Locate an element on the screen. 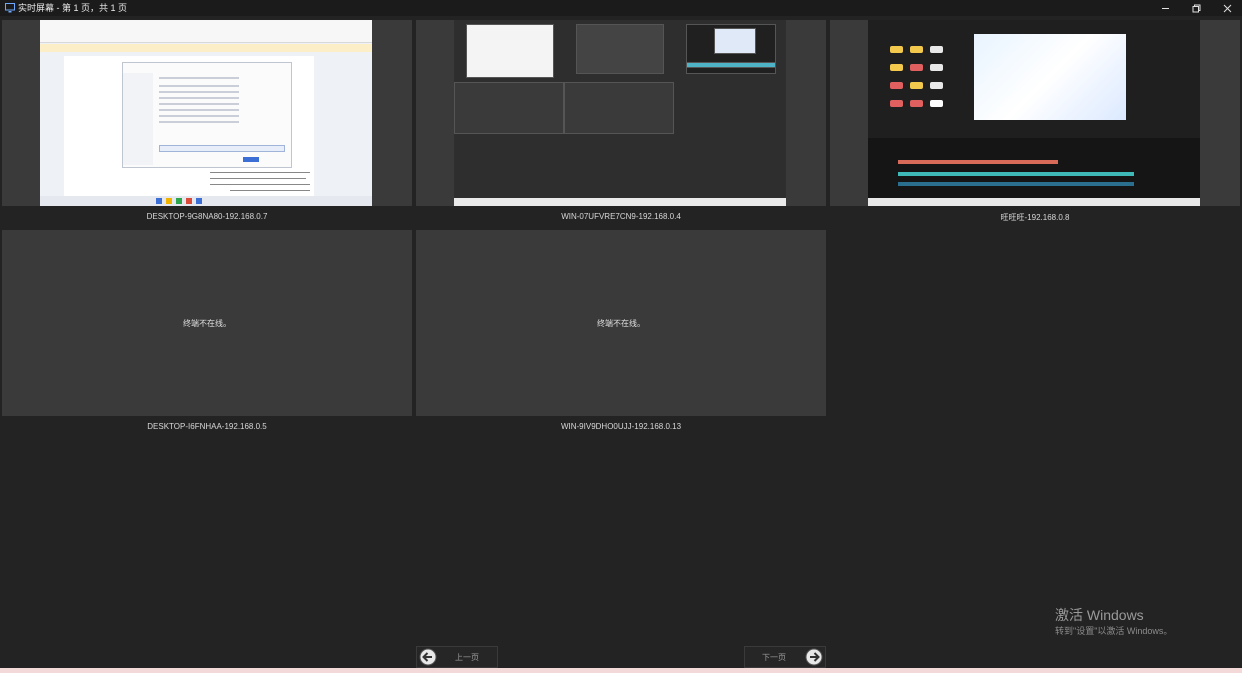 This screenshot has width=1242, height=673. activation-watermark-subtitle: 转到"设置"以激活 Windows。 is located at coordinates (1114, 631).